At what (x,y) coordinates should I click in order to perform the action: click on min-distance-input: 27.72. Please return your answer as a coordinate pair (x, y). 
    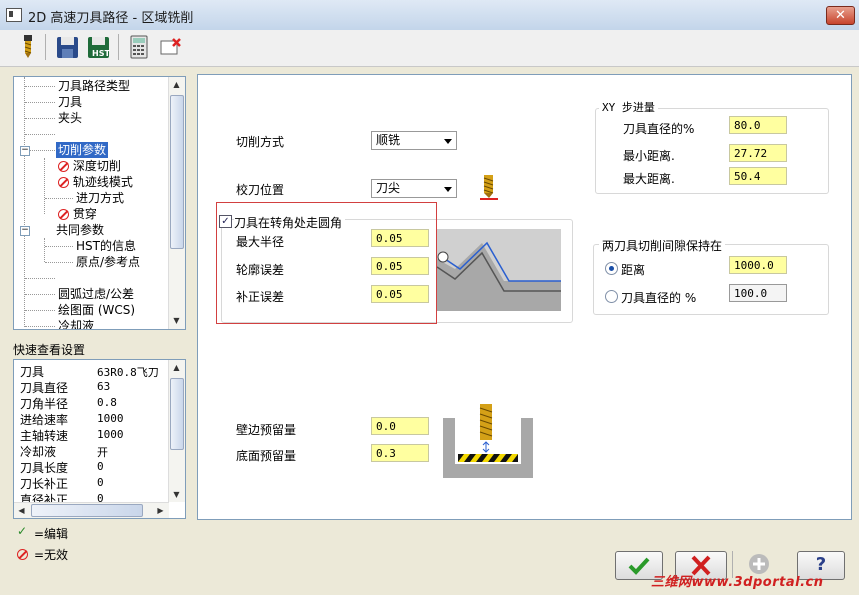
    Looking at the image, I should click on (758, 153).